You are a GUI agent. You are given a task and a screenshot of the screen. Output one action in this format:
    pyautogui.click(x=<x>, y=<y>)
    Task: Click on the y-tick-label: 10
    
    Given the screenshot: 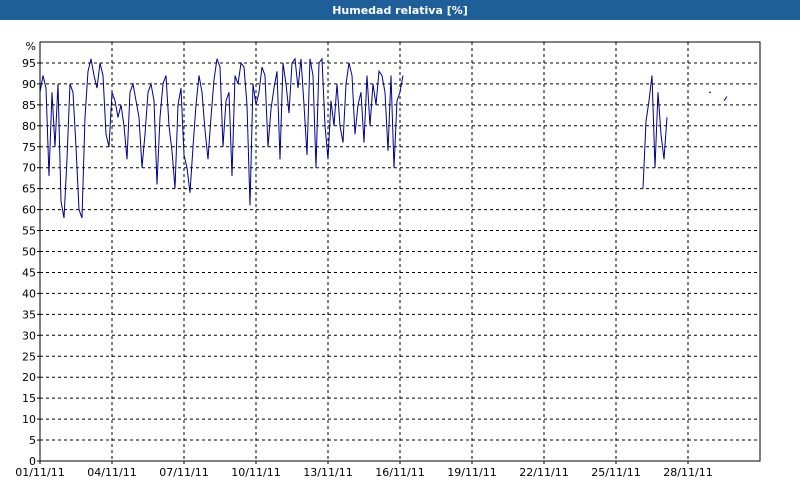 What is the action you would take?
    pyautogui.click(x=29, y=419)
    